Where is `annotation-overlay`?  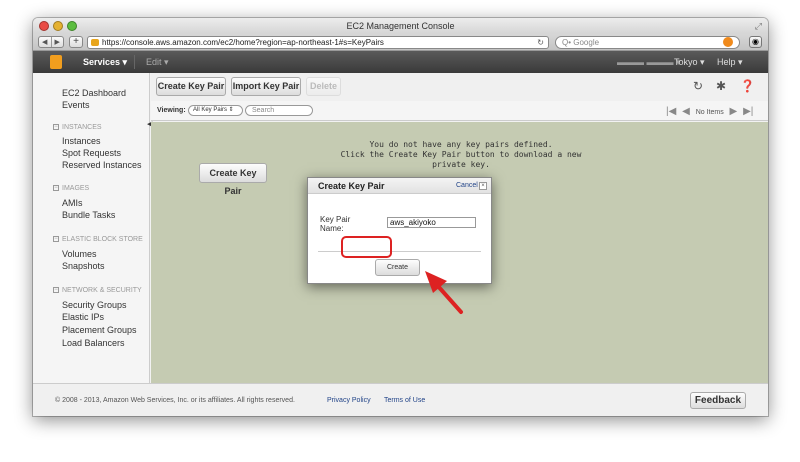
annotation-overlay is located at coordinates (444, 292).